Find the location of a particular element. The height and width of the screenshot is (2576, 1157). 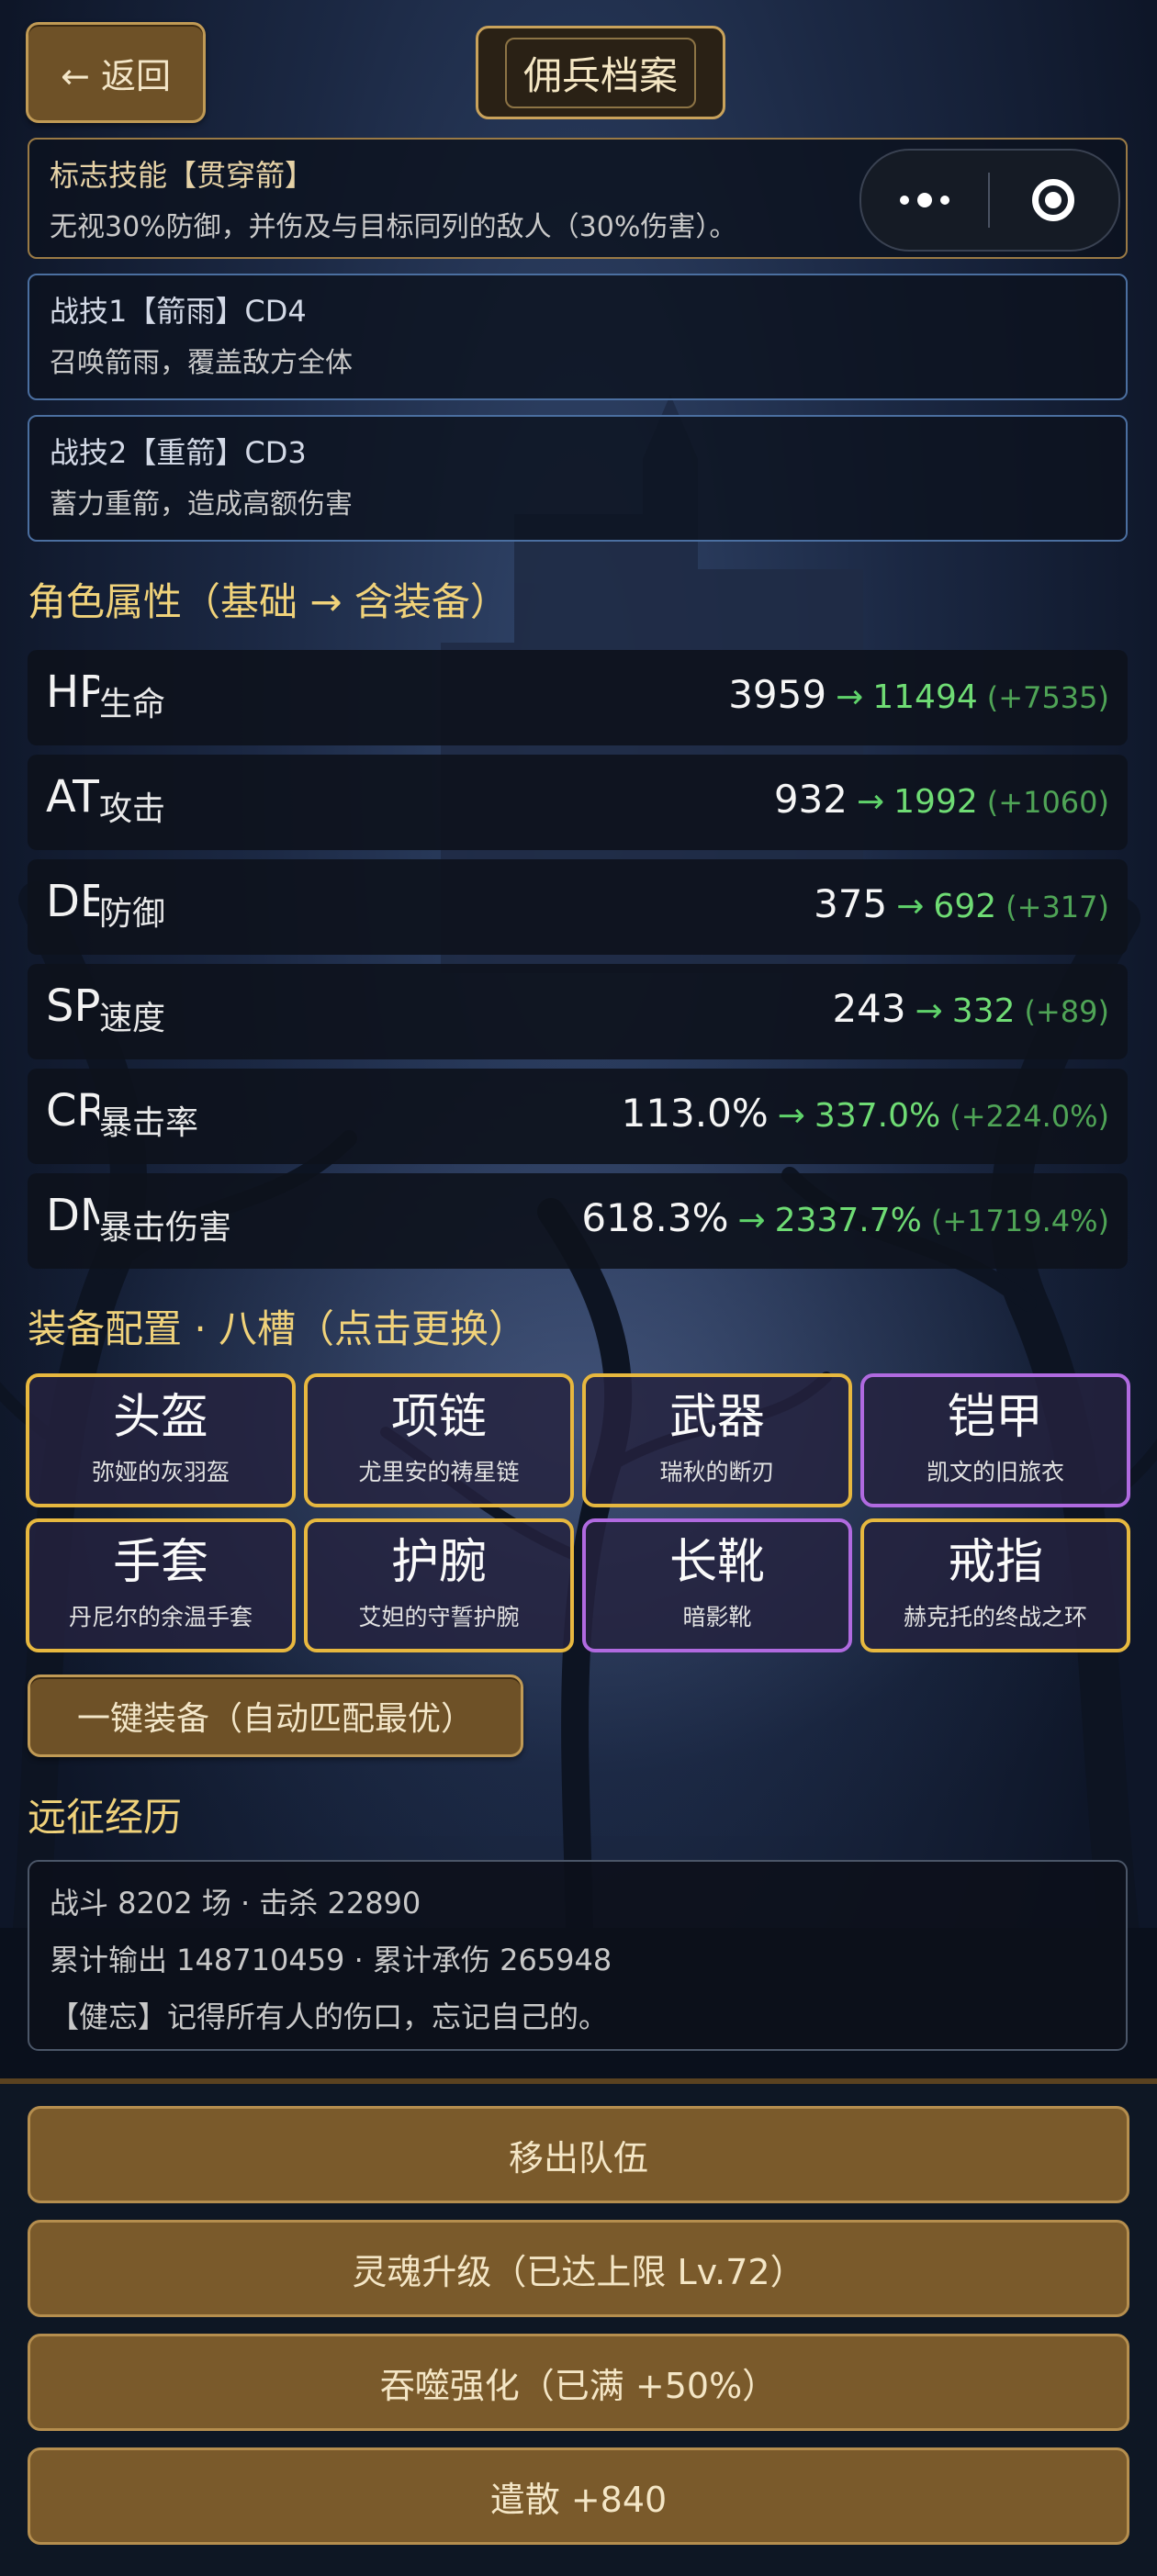

gear-slot-necklace: 项链 尤里安的祷星链 is located at coordinates (439, 1440).